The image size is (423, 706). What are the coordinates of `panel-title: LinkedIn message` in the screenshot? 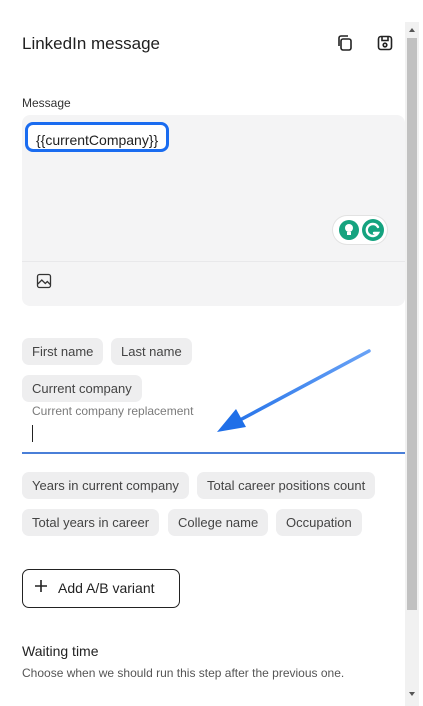 It's located at (91, 43).